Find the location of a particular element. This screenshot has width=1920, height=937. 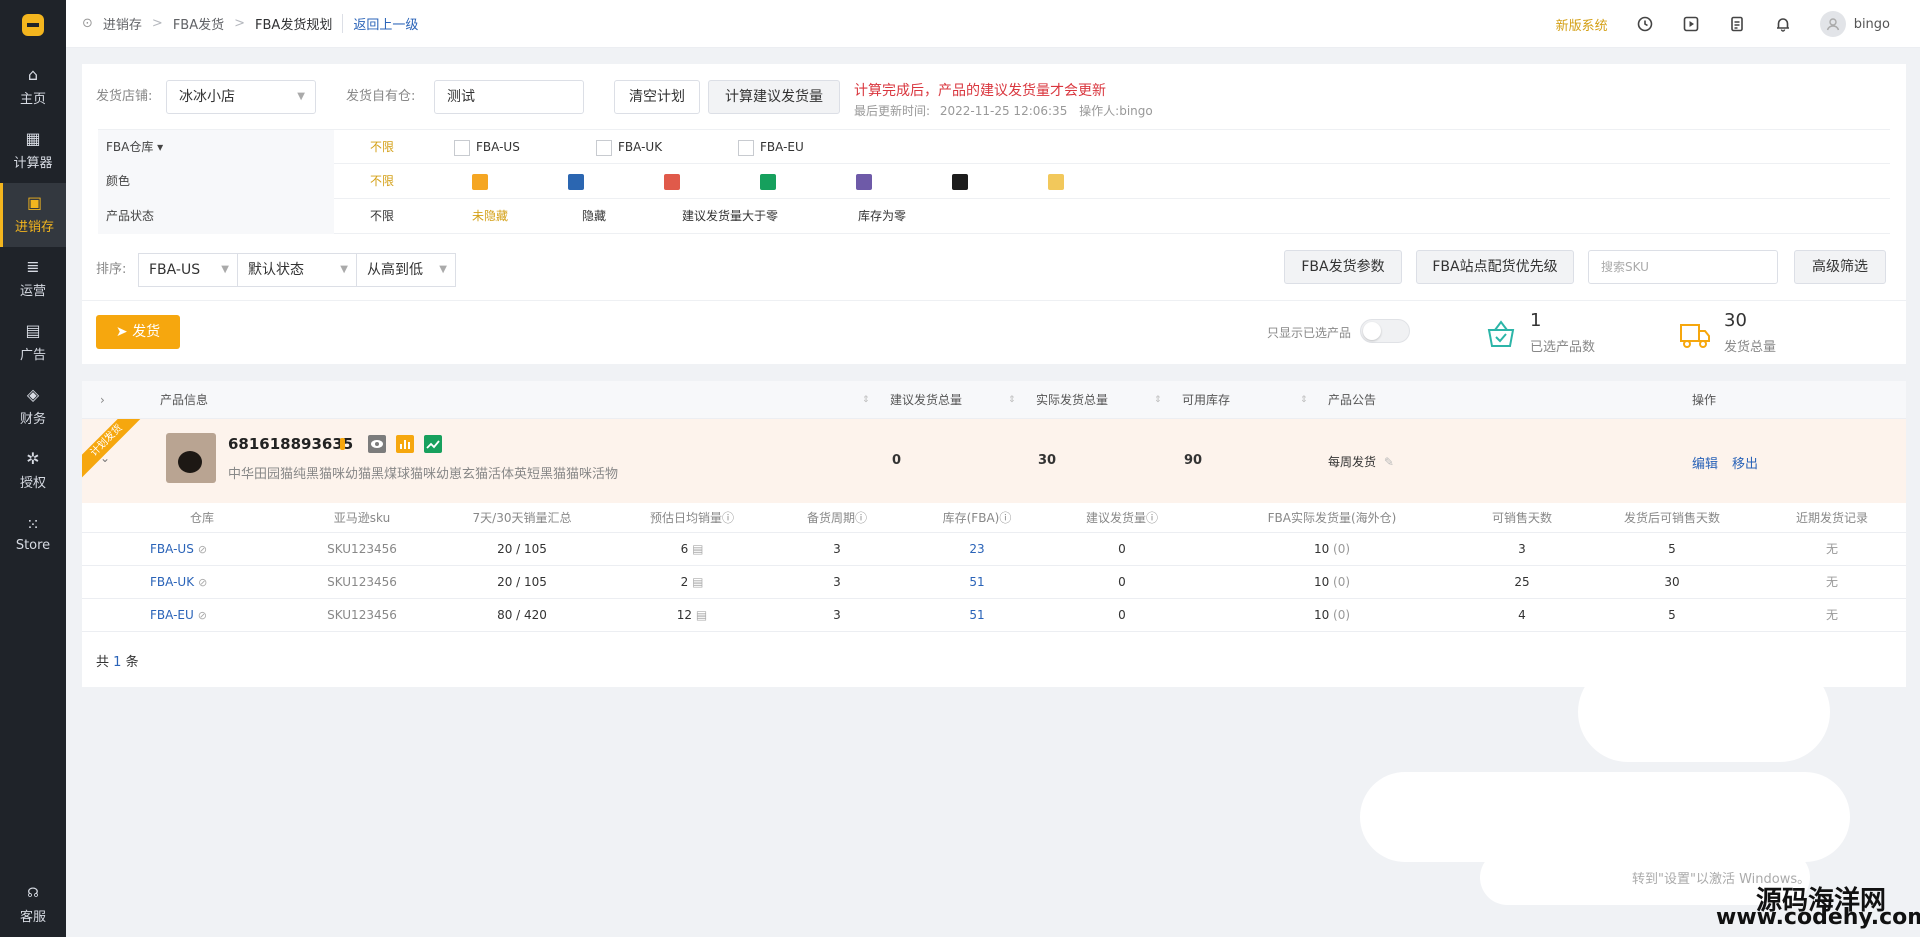

calculate-button: 计算建议发货量 is located at coordinates (774, 97).